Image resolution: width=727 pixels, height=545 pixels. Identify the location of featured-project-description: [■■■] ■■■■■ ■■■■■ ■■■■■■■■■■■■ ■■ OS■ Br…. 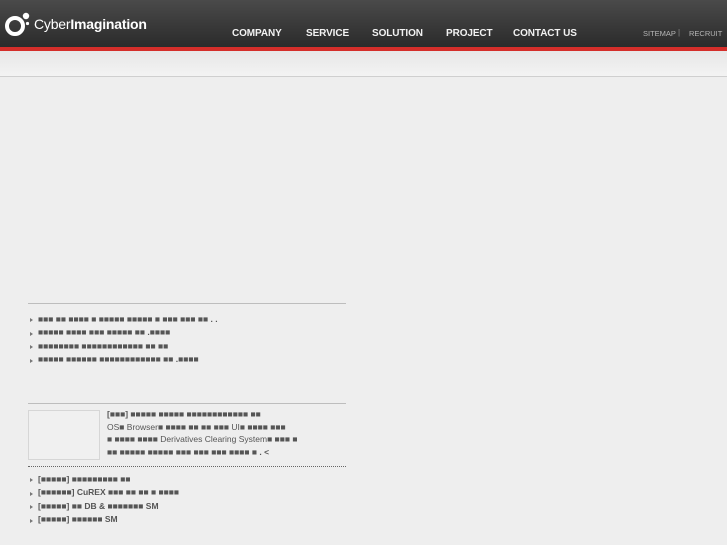
(227, 433).